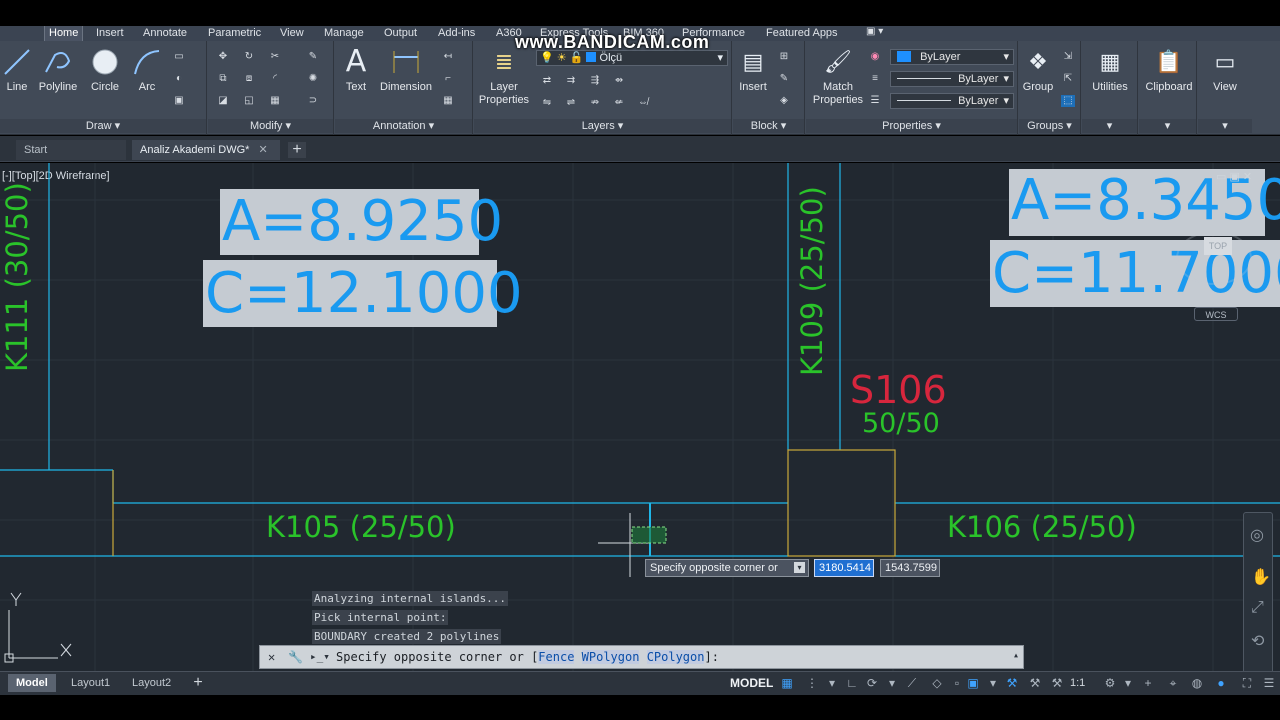 The width and height of the screenshot is (1280, 720). Describe the element at coordinates (275, 79) in the screenshot. I see `fillet-icon: ◜` at that location.